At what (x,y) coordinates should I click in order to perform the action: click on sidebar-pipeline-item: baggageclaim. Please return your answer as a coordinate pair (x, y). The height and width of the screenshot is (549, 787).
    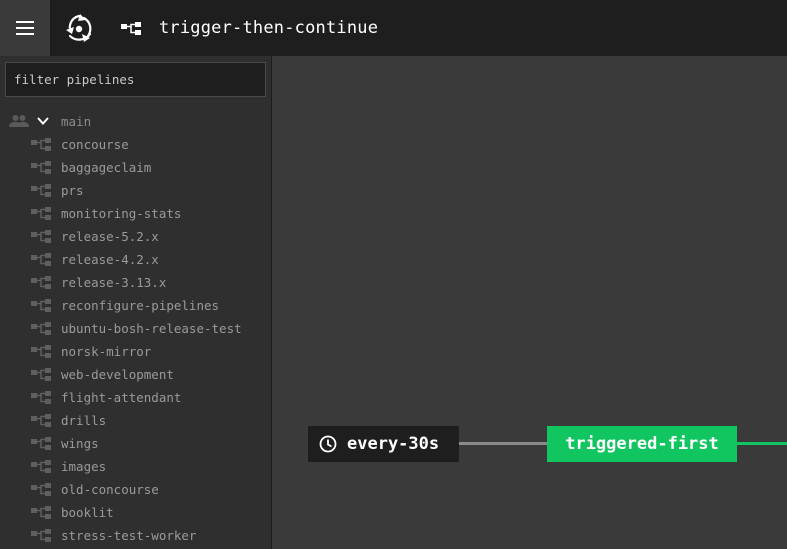
    Looking at the image, I should click on (135, 168).